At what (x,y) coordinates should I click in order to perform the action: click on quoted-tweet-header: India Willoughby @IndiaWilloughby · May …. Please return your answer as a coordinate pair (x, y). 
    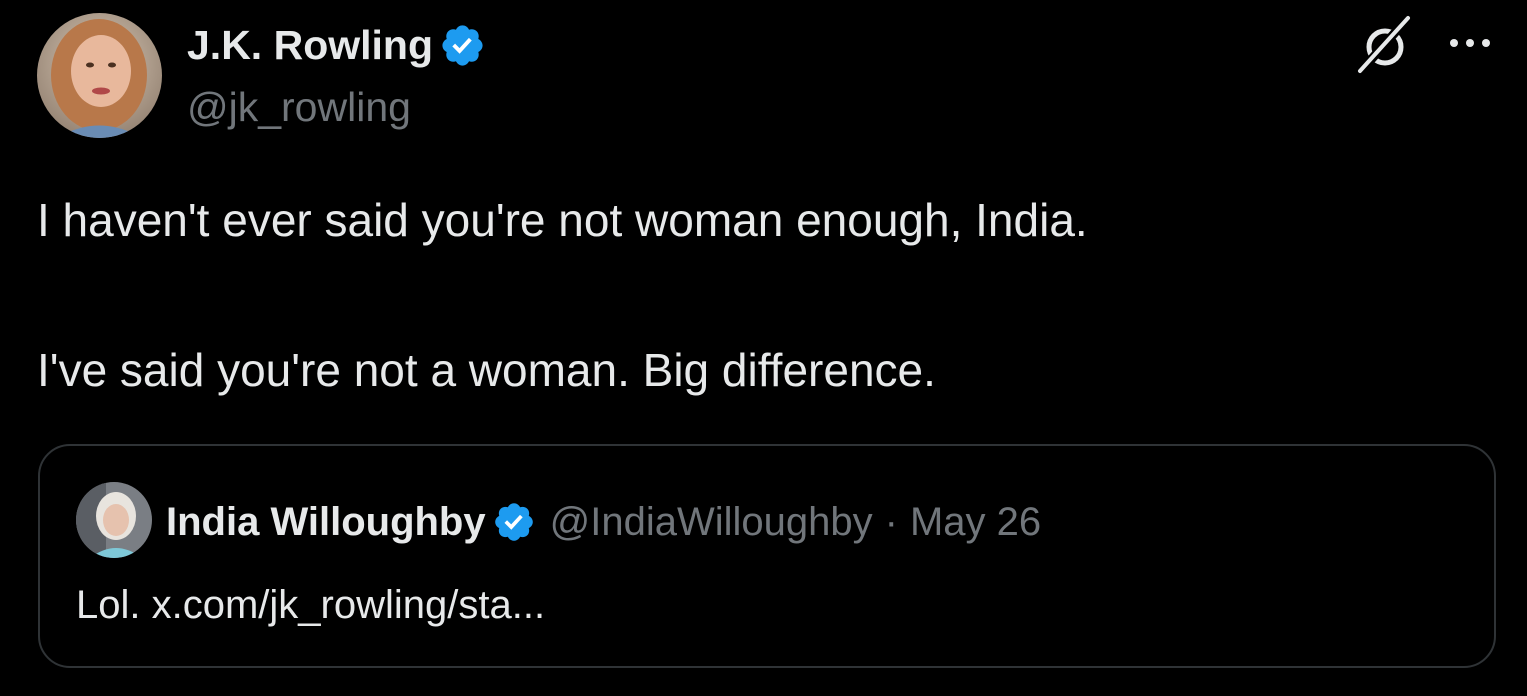
    Looking at the image, I should click on (603, 522).